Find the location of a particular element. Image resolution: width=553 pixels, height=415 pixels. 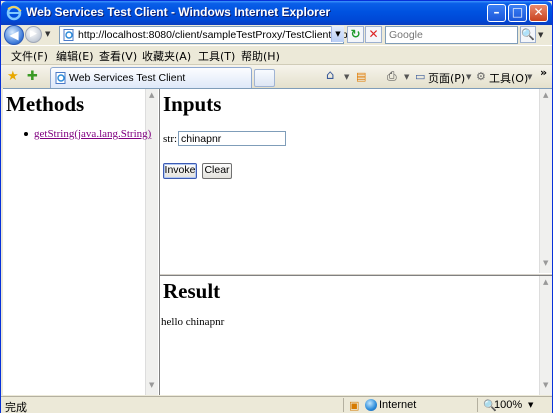

menu-edit: 编辑(E) is located at coordinates (75, 56).